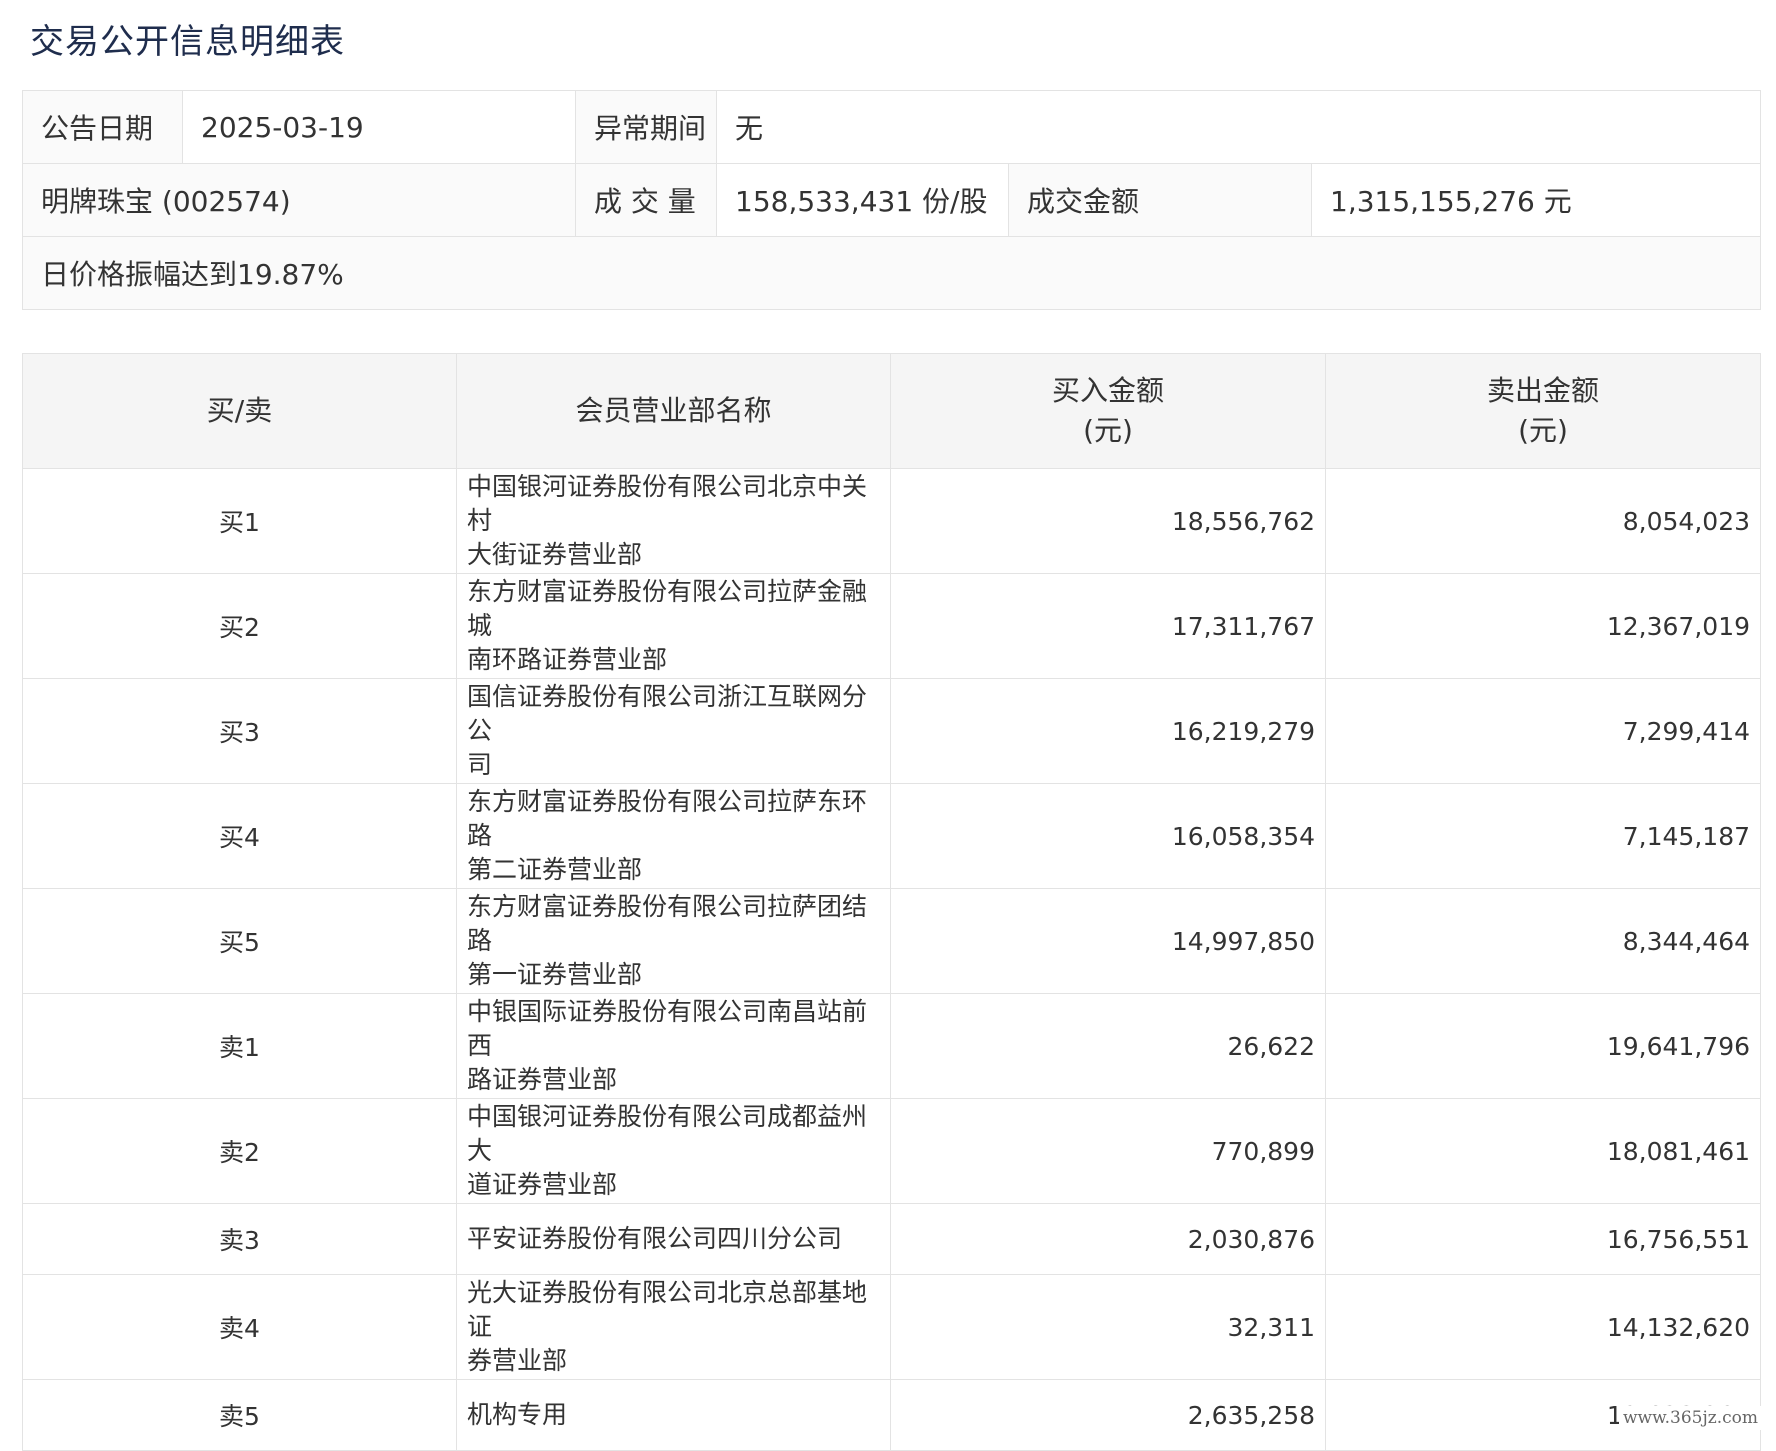  I want to click on row-branch: 东方财富证券股份有限公司拉萨东环路第二证券营业部, so click(673, 836).